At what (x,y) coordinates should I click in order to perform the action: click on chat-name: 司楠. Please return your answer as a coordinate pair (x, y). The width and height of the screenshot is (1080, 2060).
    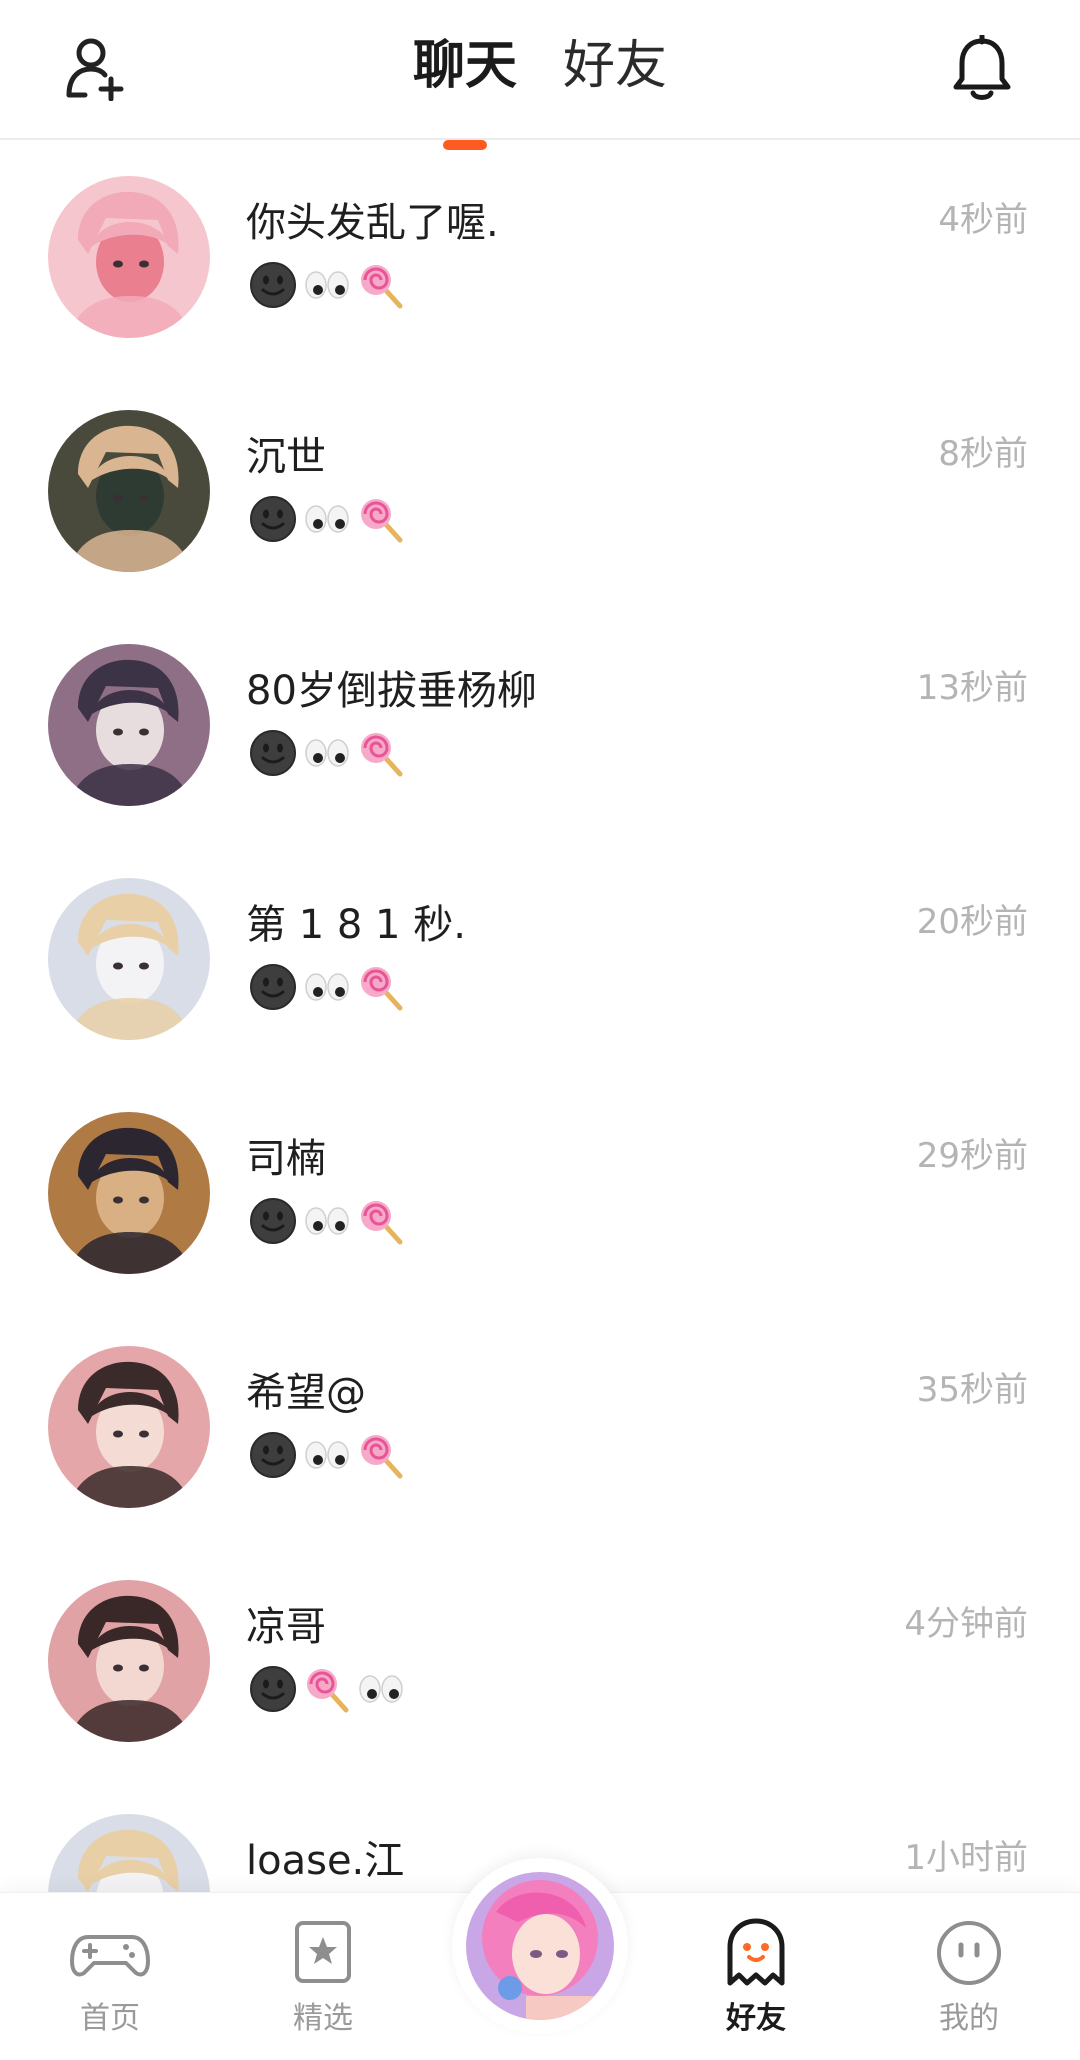
    Looking at the image, I should click on (286, 1159).